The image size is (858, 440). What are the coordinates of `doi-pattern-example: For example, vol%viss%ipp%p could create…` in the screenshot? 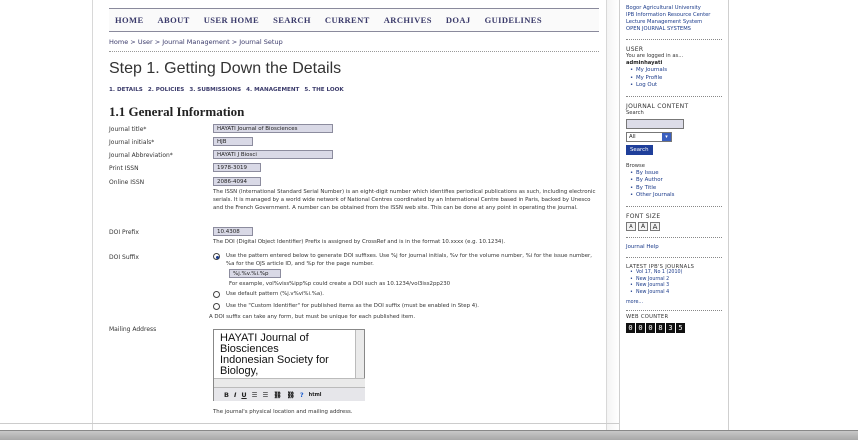 It's located at (340, 284).